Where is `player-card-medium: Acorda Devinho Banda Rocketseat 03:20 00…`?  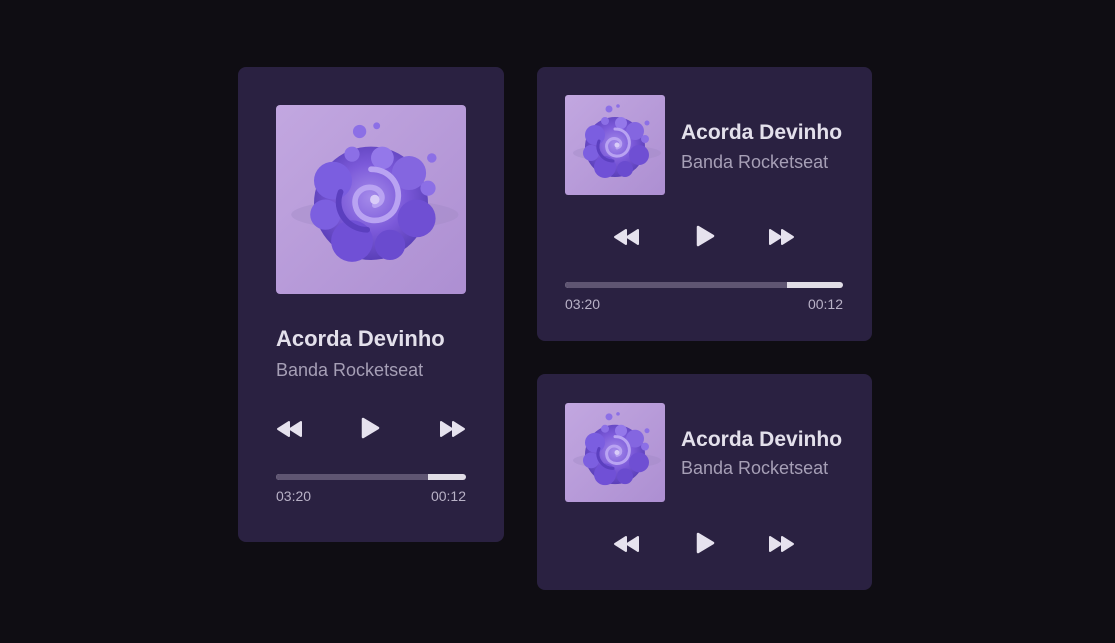
player-card-medium: Acorda Devinho Banda Rocketseat 03:20 00… is located at coordinates (704, 204).